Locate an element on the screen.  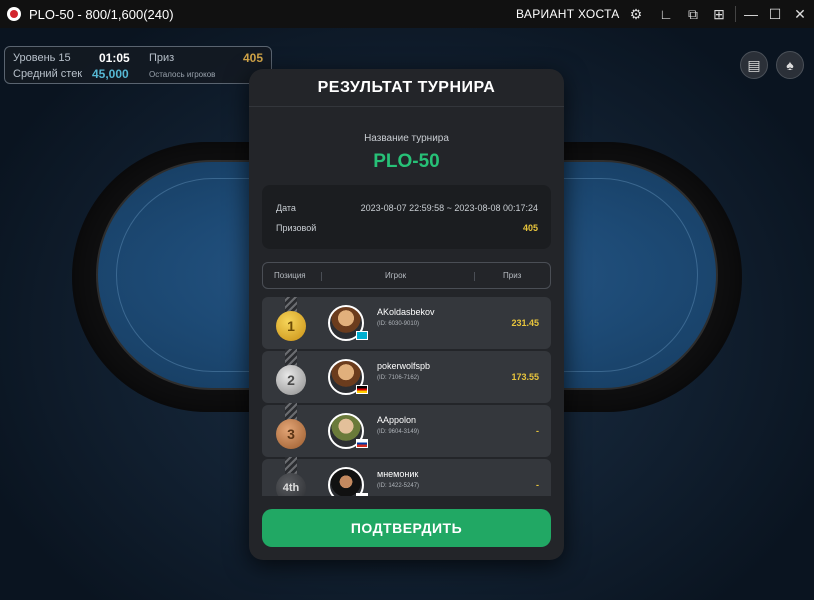
flag-kz-icon is located at coordinates (362, 335).